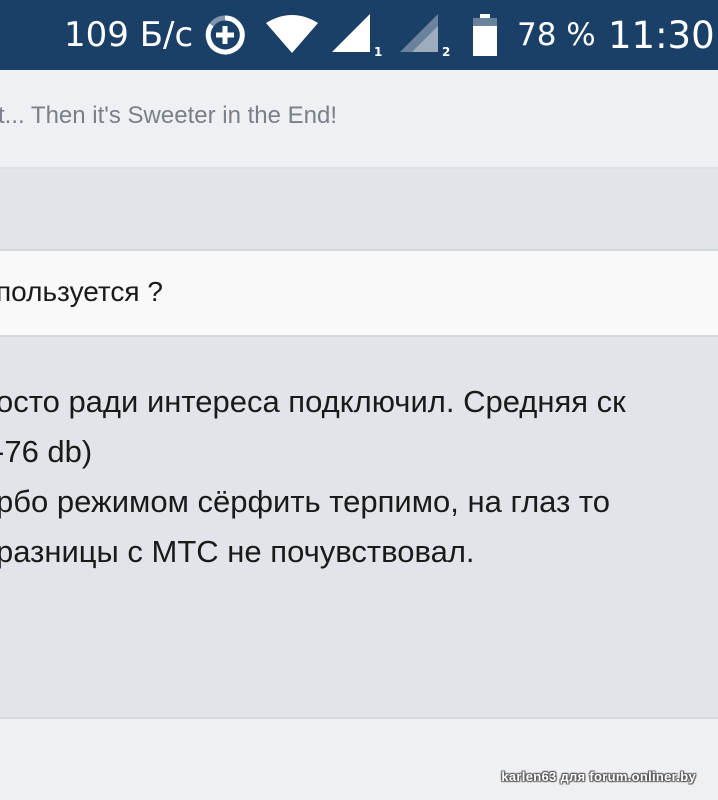 The width and height of the screenshot is (718, 800). I want to click on signal-sim1-icon: 1, so click(359, 35).